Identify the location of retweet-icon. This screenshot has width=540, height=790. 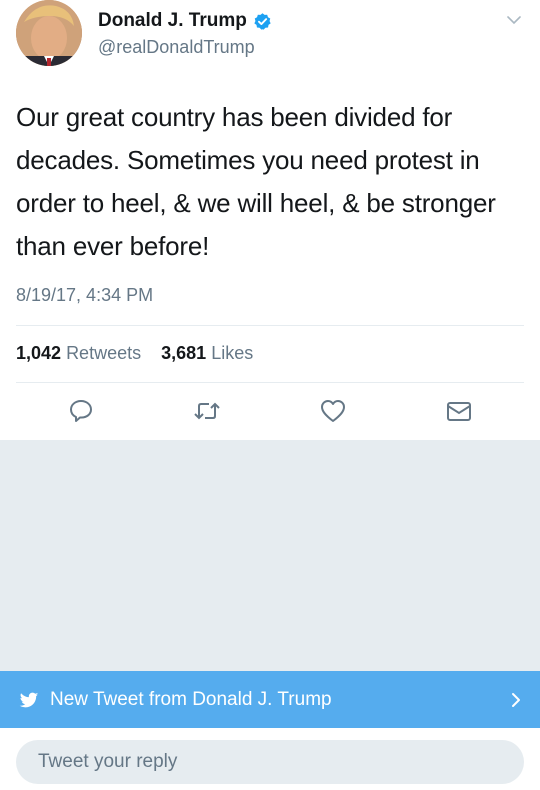
(207, 411).